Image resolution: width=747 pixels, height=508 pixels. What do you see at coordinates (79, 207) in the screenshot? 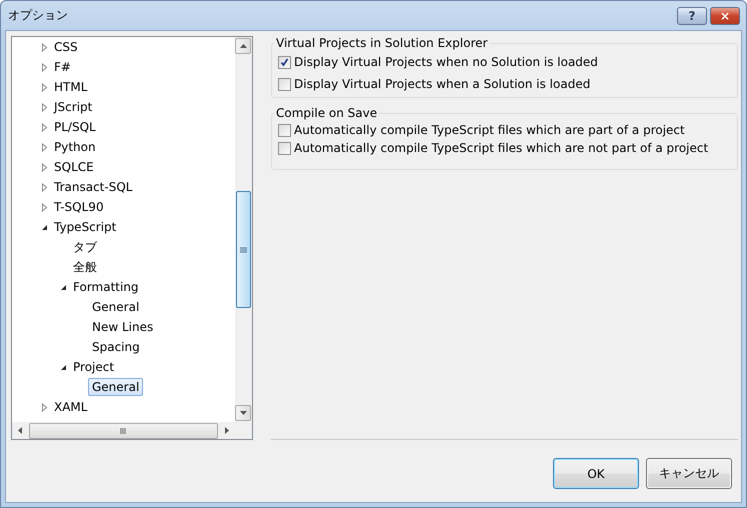
I see `tree-item: T-SQL90` at bounding box center [79, 207].